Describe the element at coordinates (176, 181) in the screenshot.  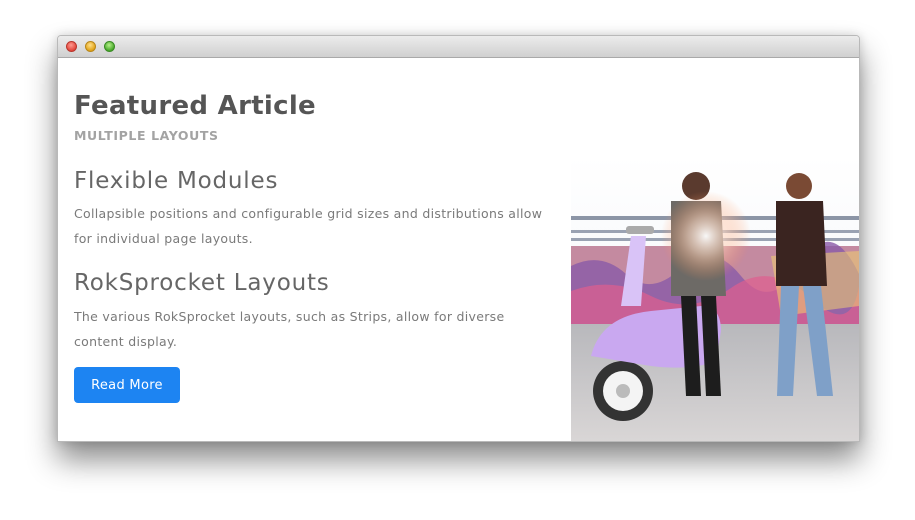
I see `section-heading-flexible-modules: Flexible Modules` at that location.